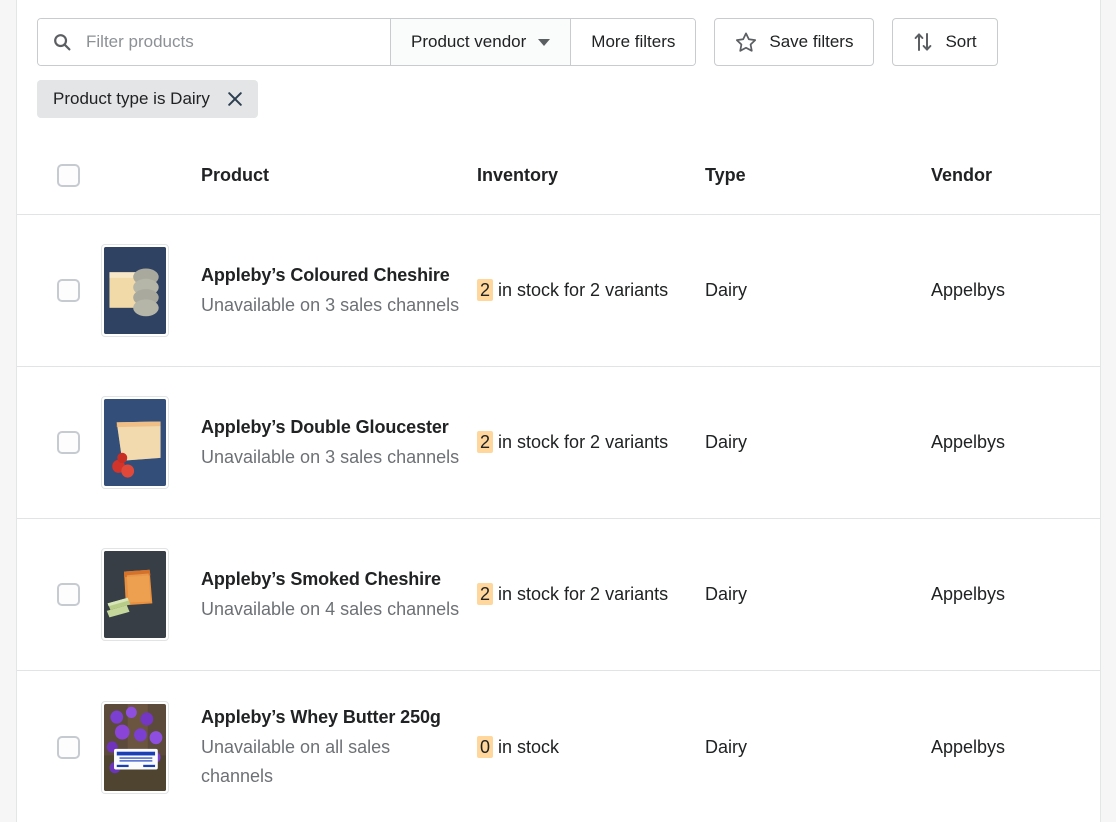 Image resolution: width=1116 pixels, height=822 pixels. I want to click on applied-filter-label: Product type is Dairy, so click(131, 98).